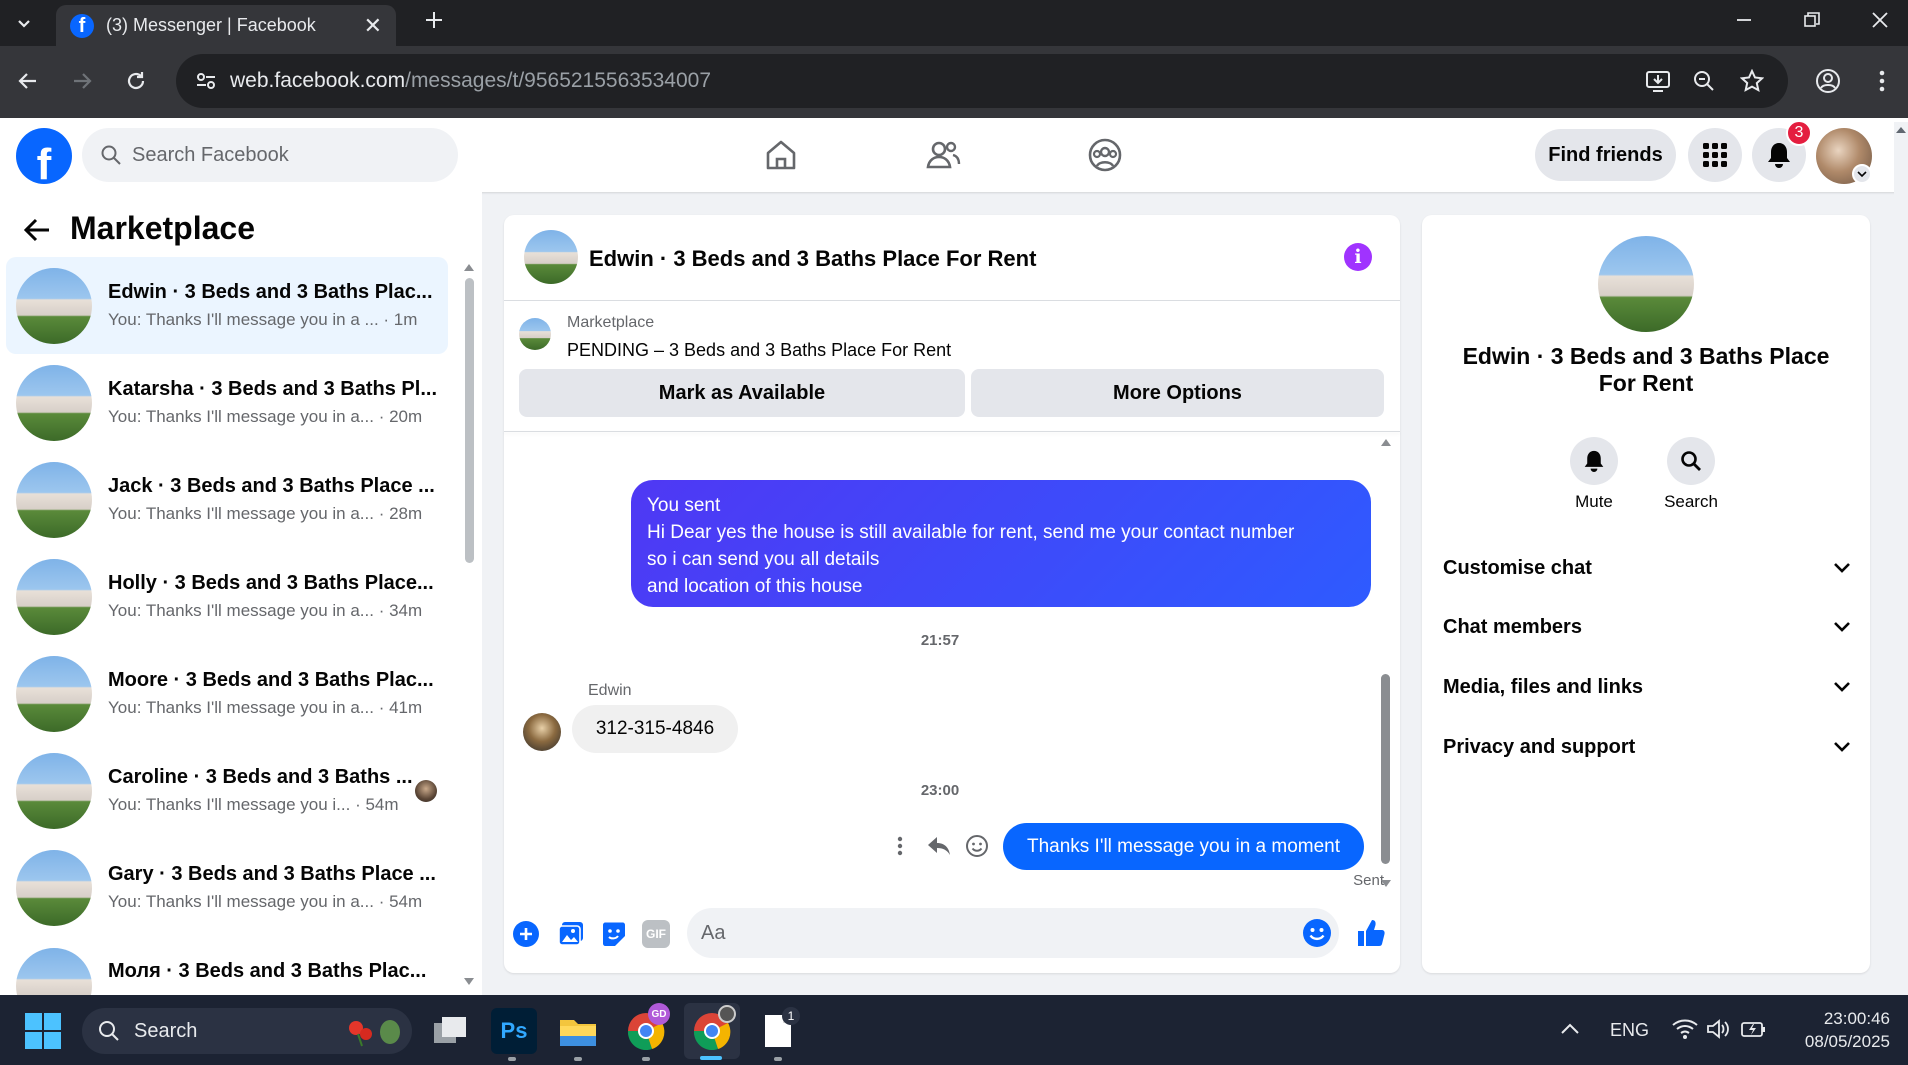  I want to click on search-placeholder: Search Facebook, so click(210, 154).